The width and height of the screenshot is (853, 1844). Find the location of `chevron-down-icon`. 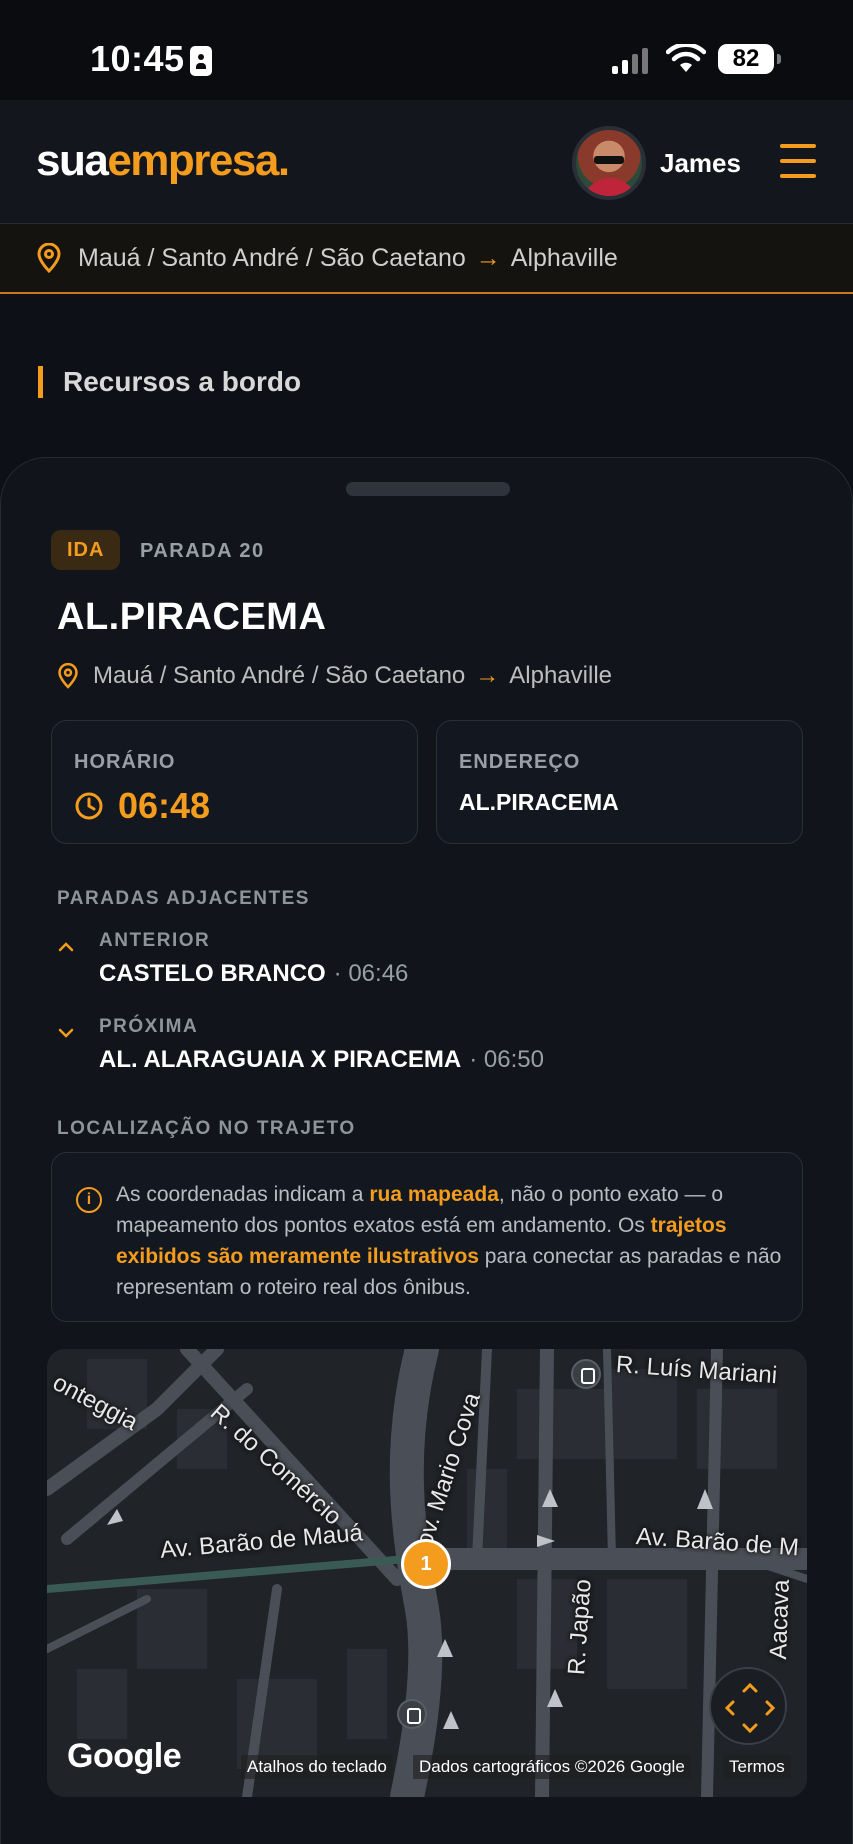

chevron-down-icon is located at coordinates (66, 1033).